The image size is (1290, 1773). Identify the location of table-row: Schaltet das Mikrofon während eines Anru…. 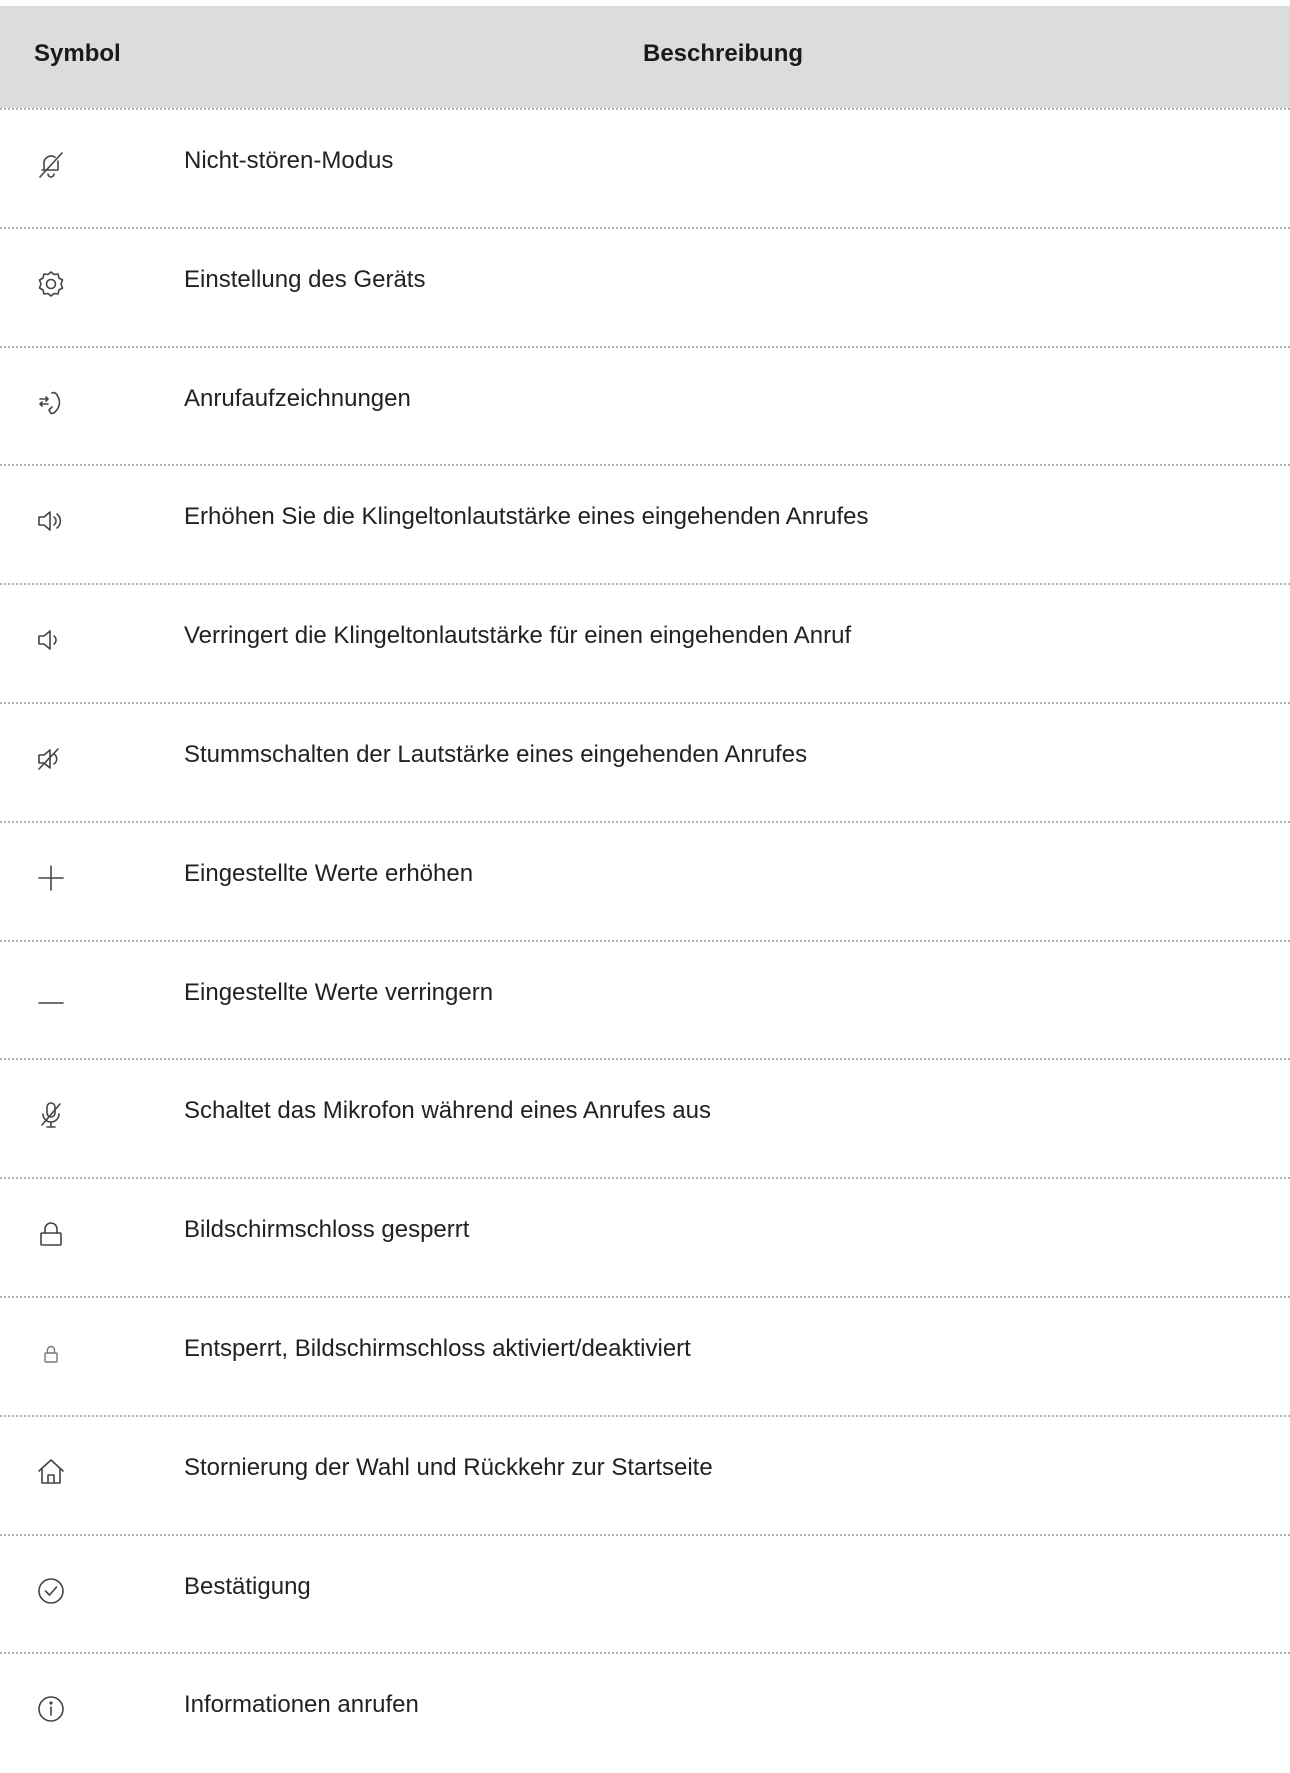
(645, 1117).